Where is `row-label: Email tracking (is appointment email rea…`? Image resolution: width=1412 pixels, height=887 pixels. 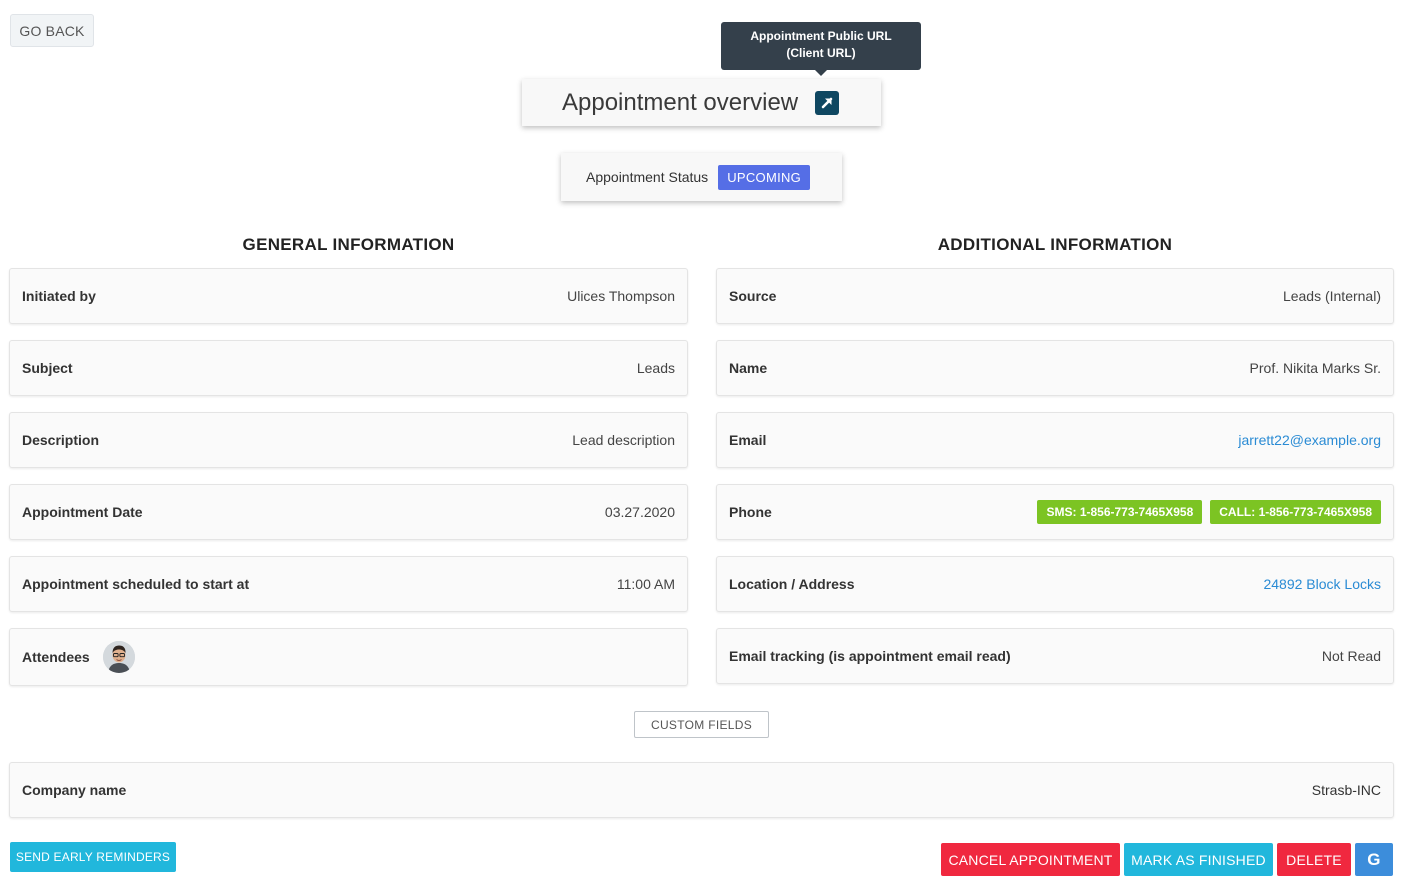 row-label: Email tracking (is appointment email rea… is located at coordinates (870, 656).